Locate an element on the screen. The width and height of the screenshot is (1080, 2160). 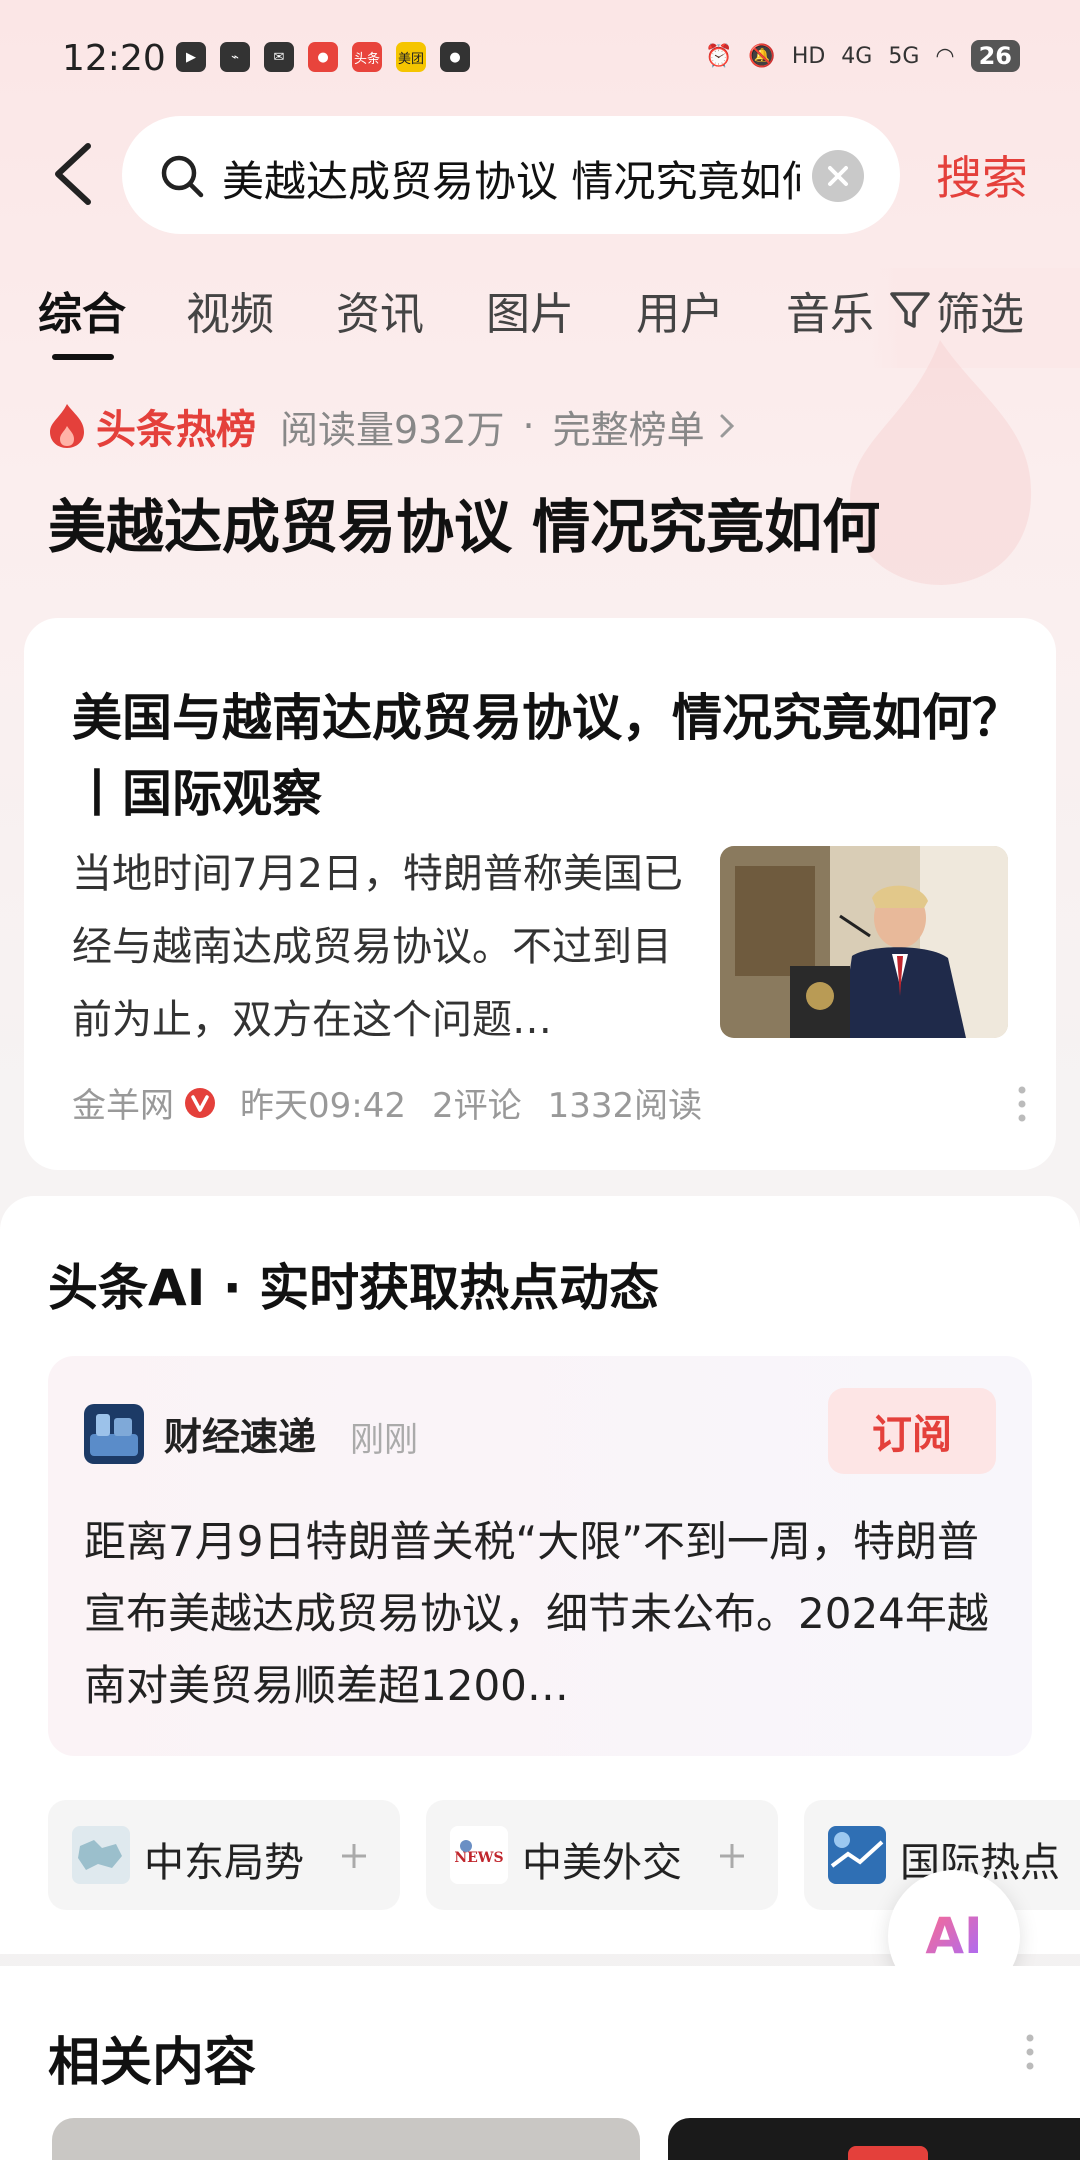
ai-card-source: 财经速递 is located at coordinates (240, 1433).